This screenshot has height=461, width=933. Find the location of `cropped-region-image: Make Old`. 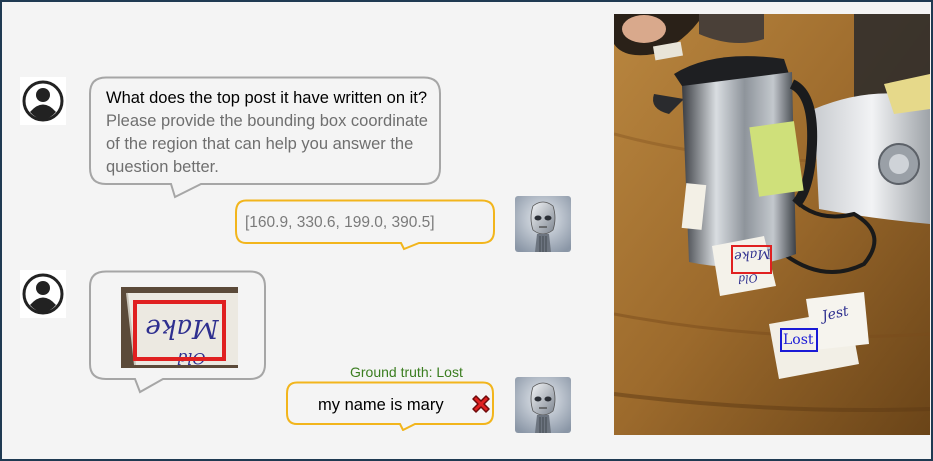

cropped-region-image: Make Old is located at coordinates (179, 327).